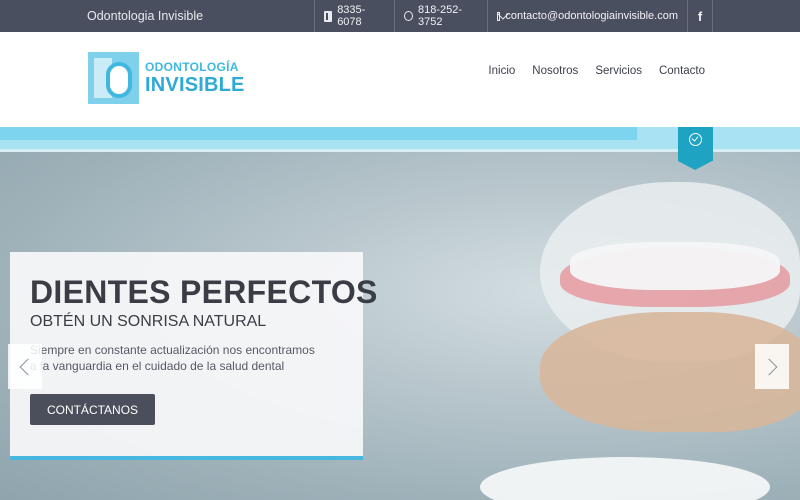  I want to click on accent-stripe-dark, so click(318, 133).